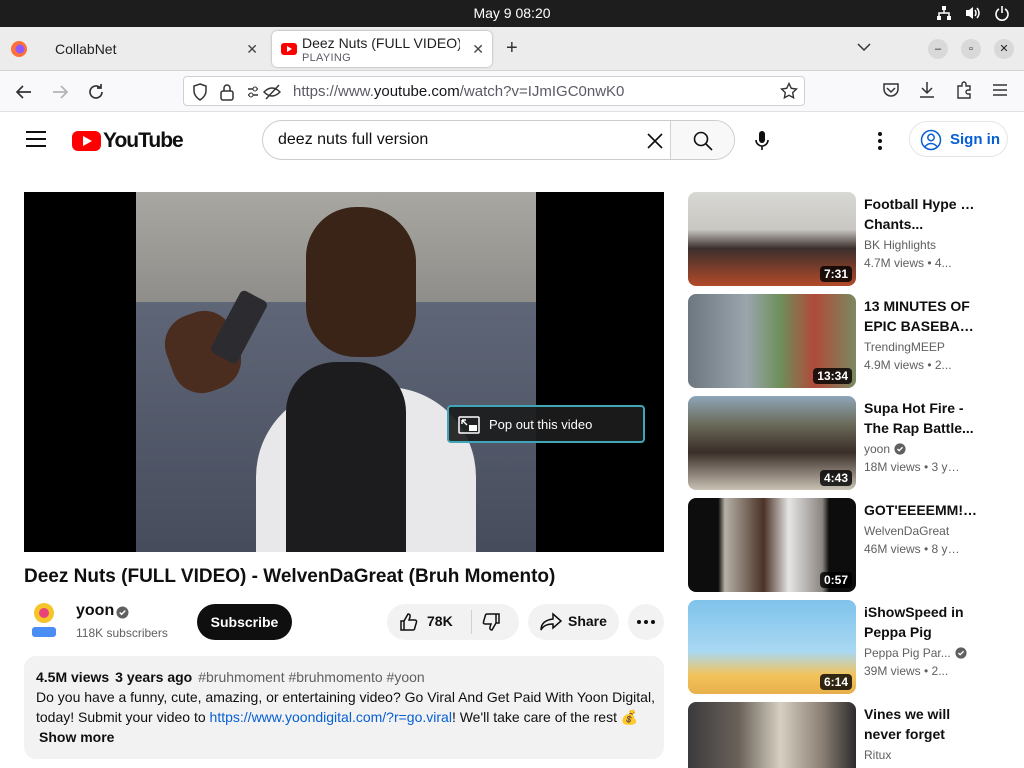 The width and height of the screenshot is (1024, 768). I want to click on video-thumbnail, so click(772, 735).